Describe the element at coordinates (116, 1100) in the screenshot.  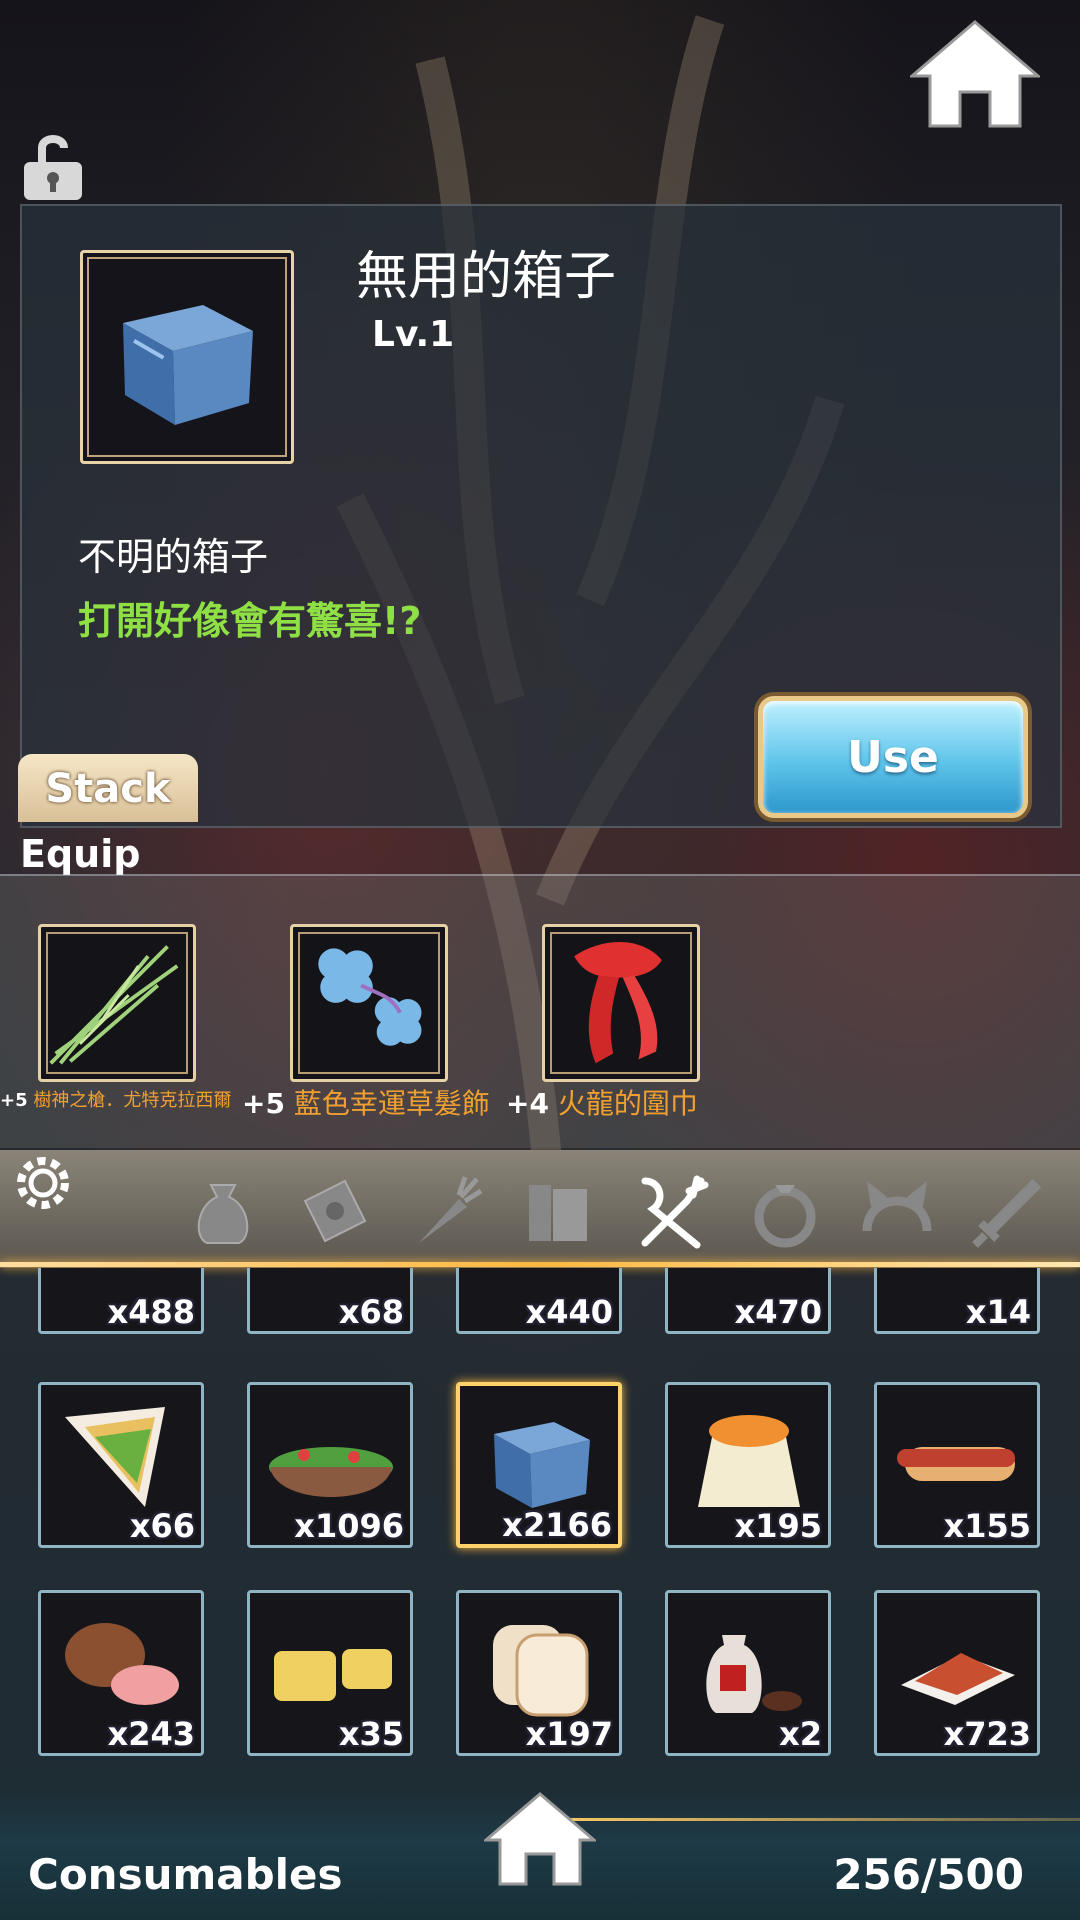
I see `equip-caption-1: +5 樹神之槍．尤特克拉西爾` at that location.